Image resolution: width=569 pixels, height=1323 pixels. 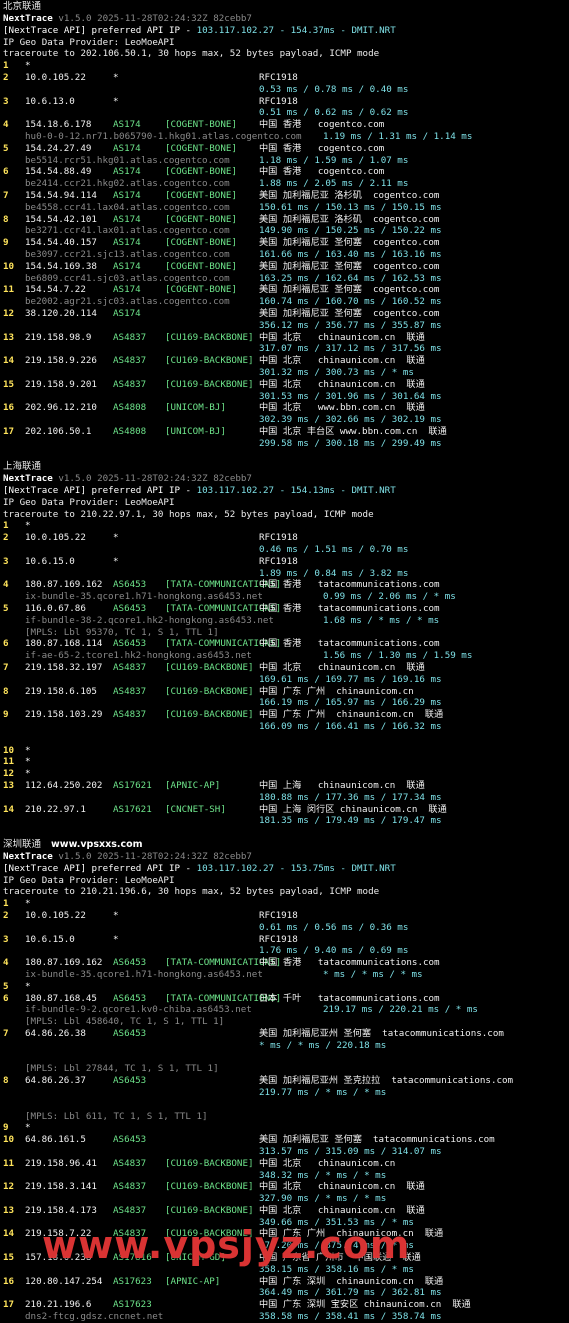 What do you see at coordinates (132, 1281) in the screenshot?
I see `hop-asn: AS17623` at bounding box center [132, 1281].